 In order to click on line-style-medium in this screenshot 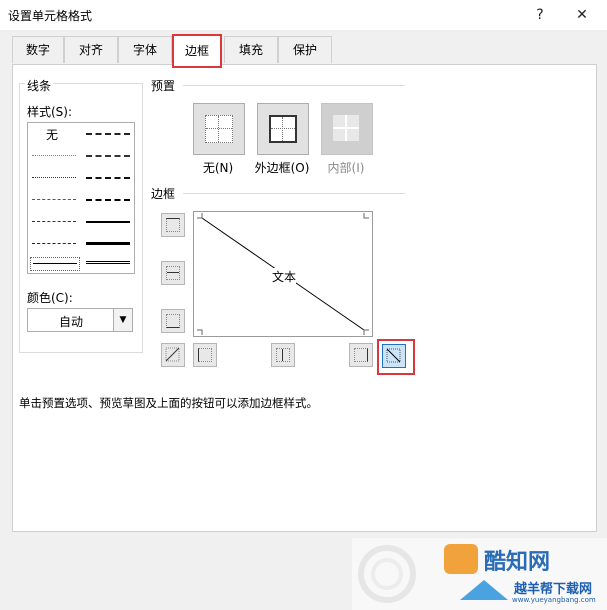, I will do `click(108, 222)`.